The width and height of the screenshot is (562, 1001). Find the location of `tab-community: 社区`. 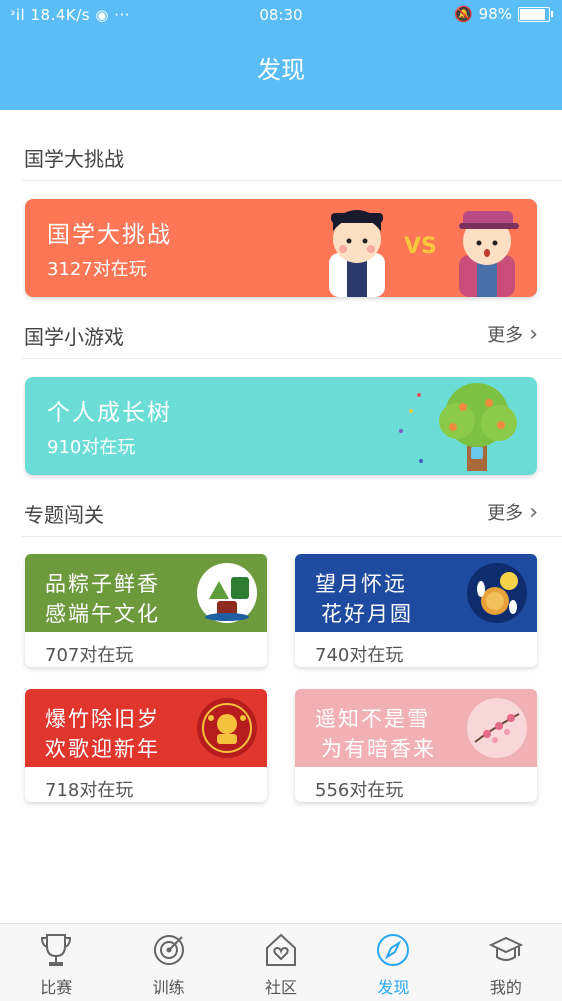

tab-community: 社区 is located at coordinates (281, 962).